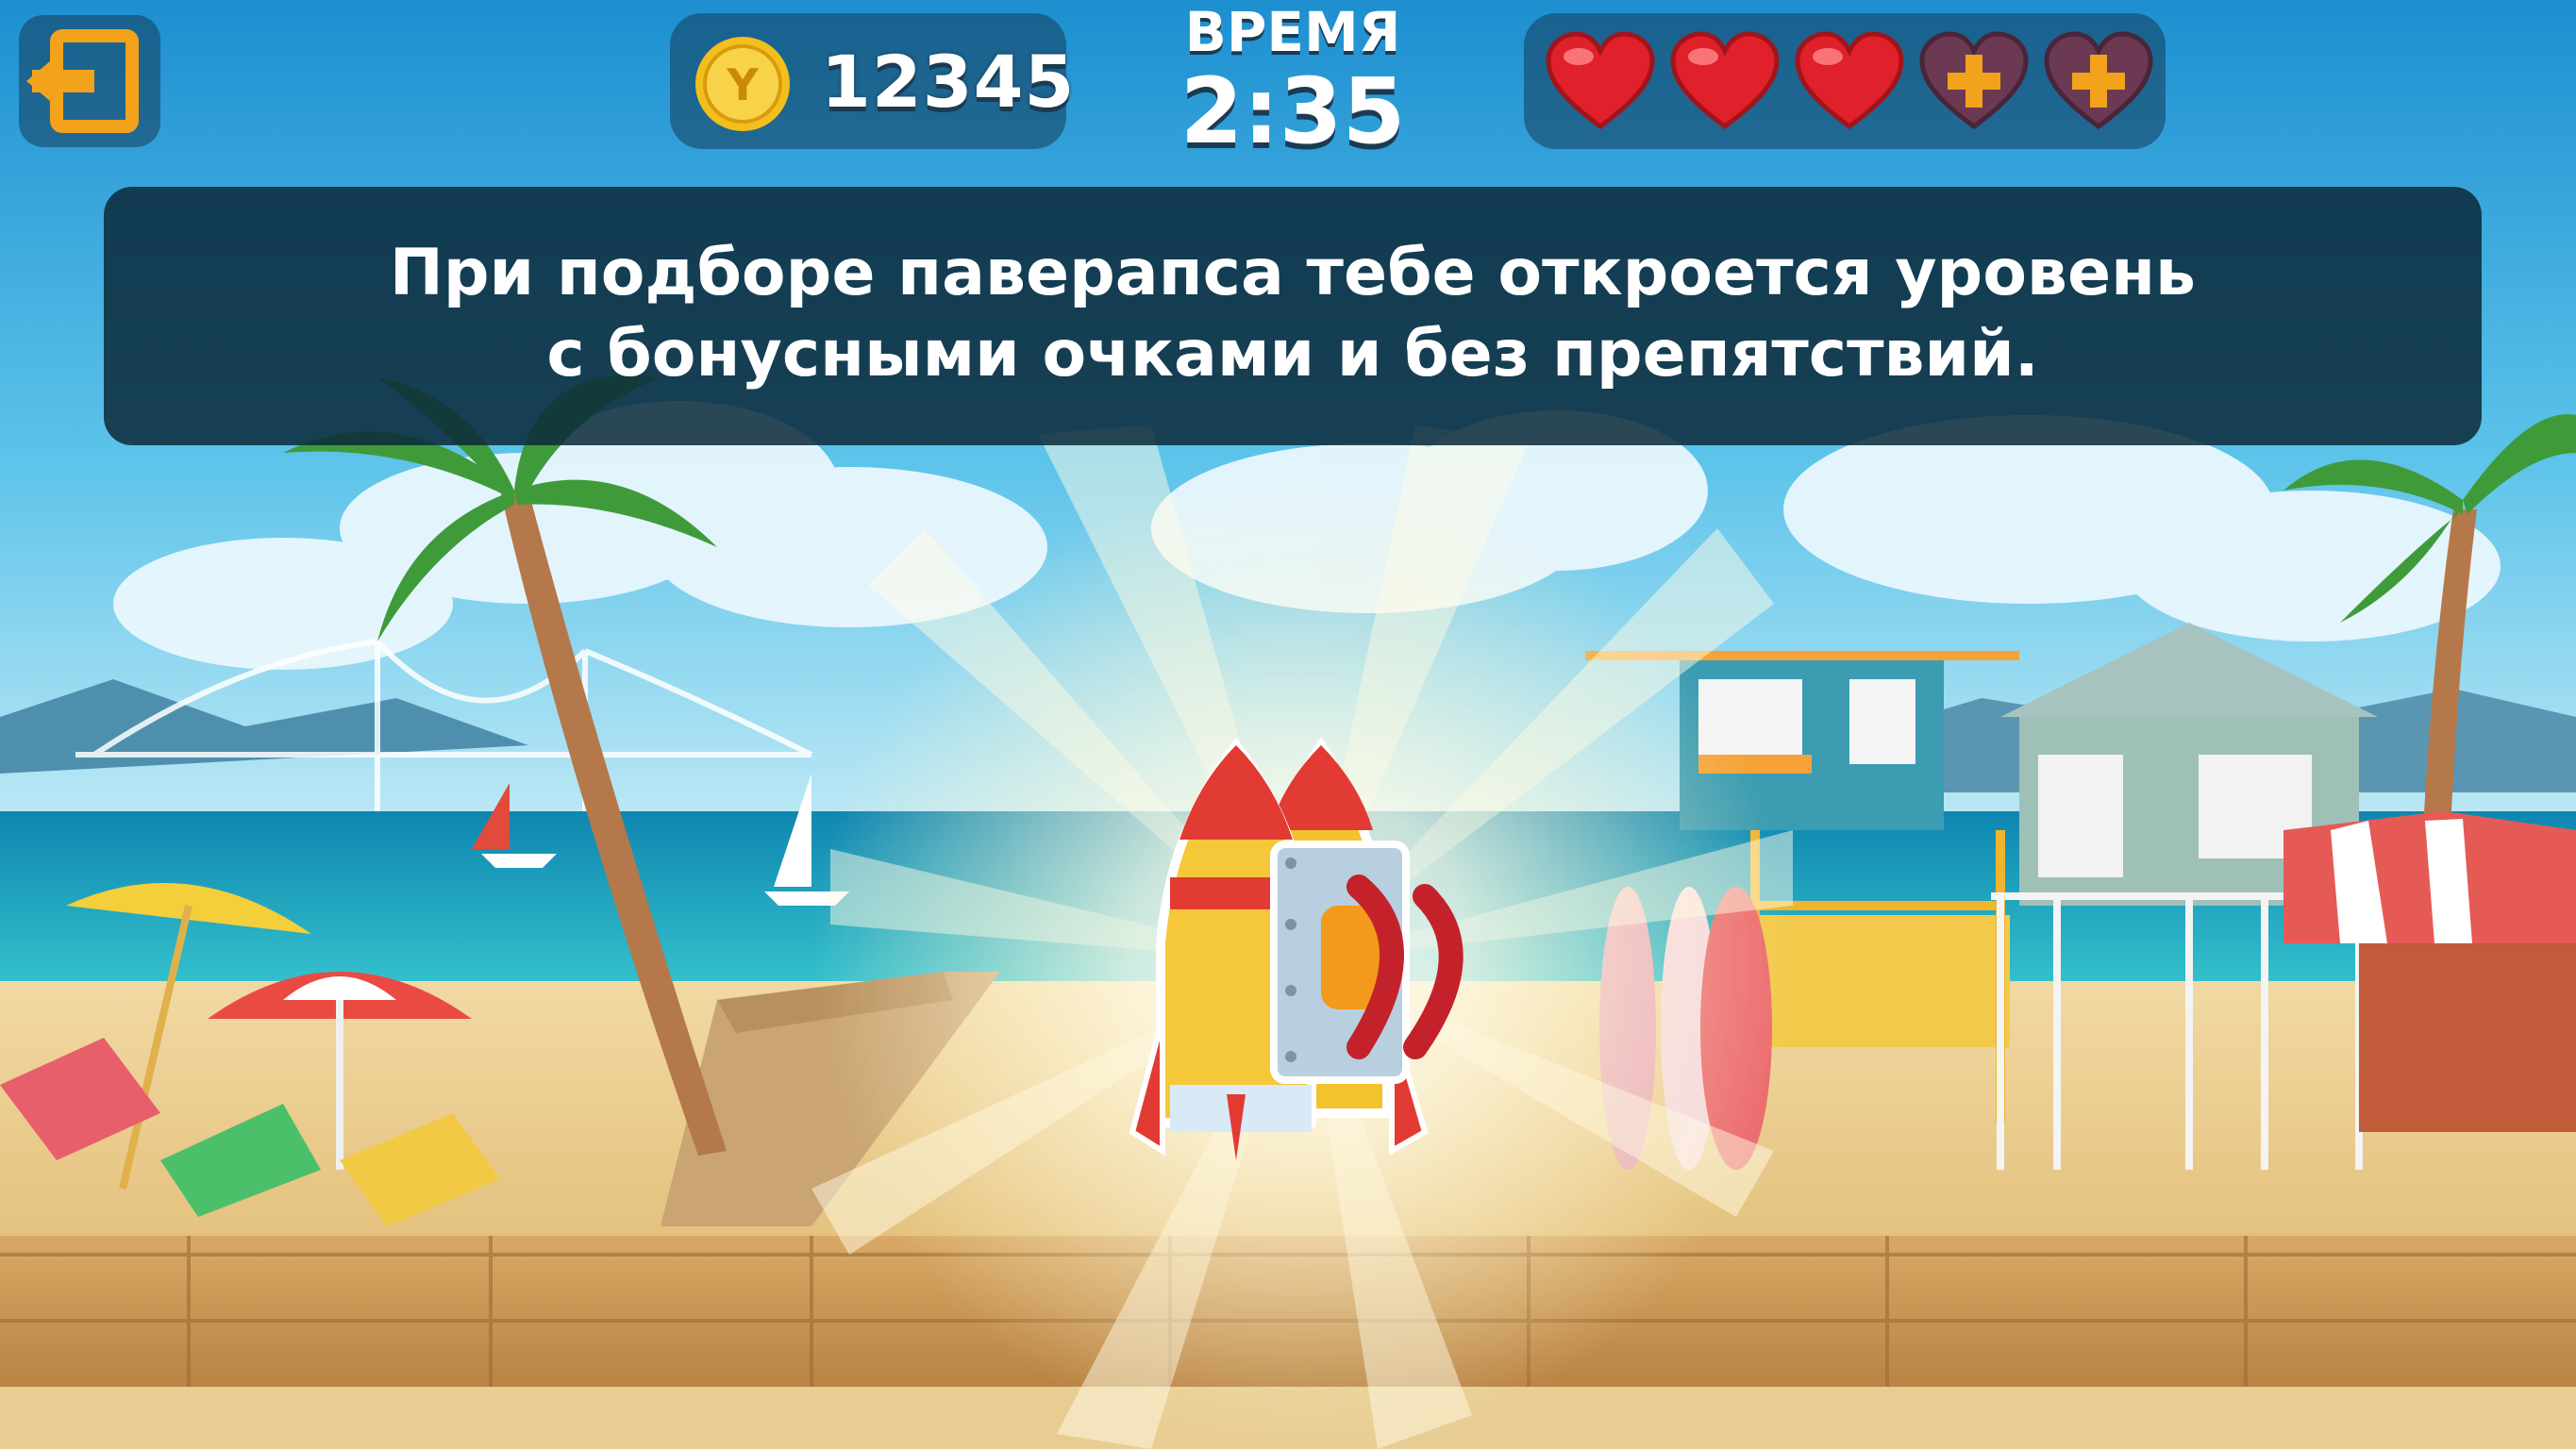 This screenshot has height=1449, width=2576. What do you see at coordinates (1292, 354) in the screenshot?
I see `hint-text-line-2: с бонусными очками и без препятствий.` at bounding box center [1292, 354].